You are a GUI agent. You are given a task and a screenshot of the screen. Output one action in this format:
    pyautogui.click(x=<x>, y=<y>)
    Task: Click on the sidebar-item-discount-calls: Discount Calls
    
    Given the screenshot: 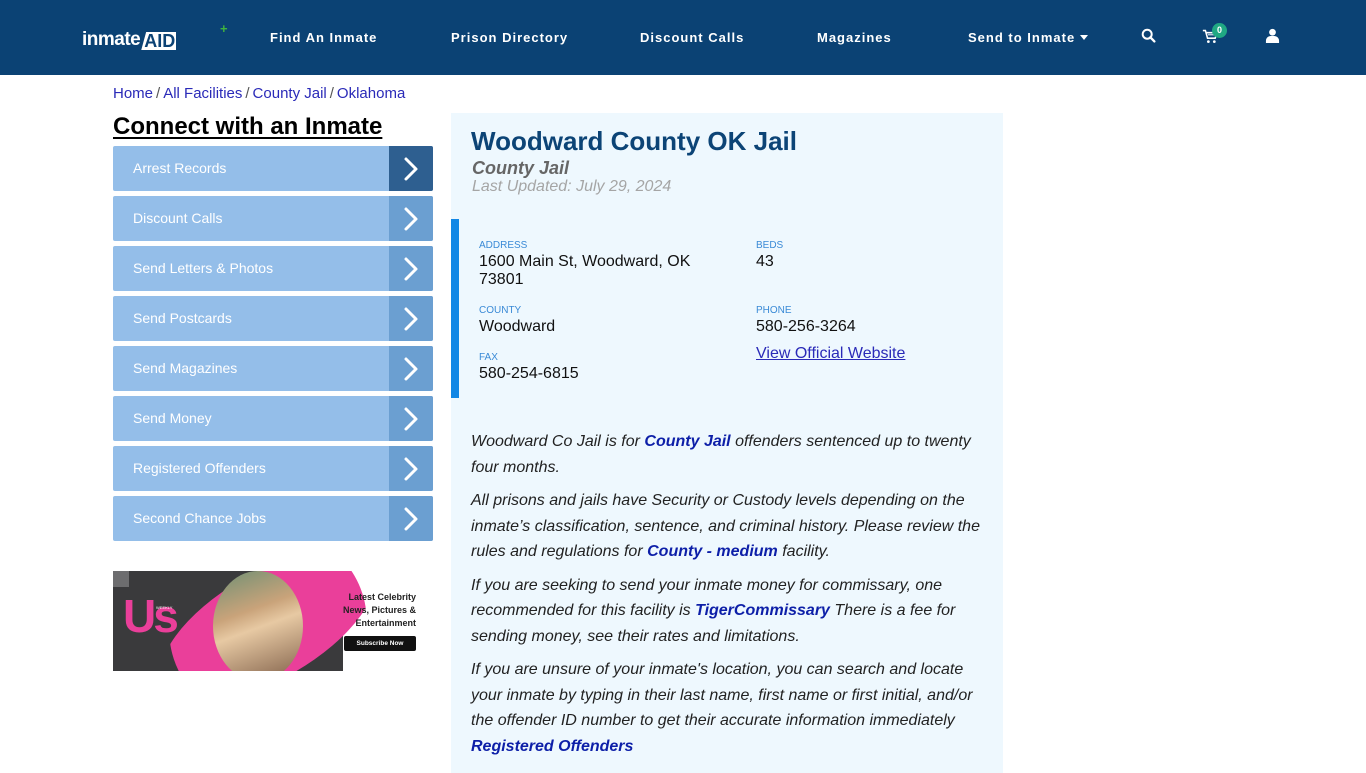 What is the action you would take?
    pyautogui.click(x=273, y=218)
    